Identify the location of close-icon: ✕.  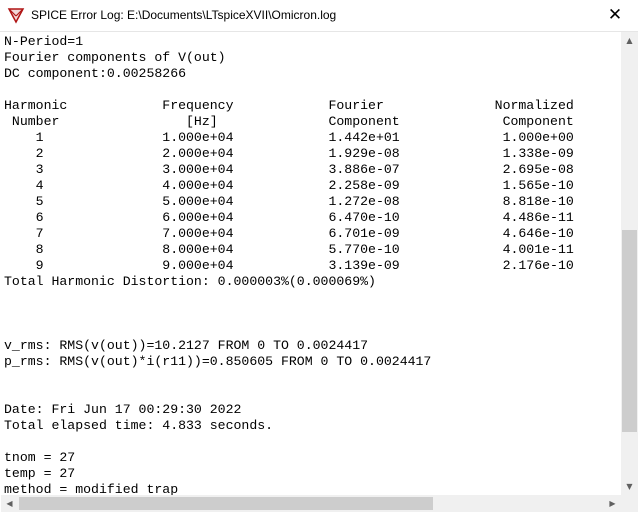
(615, 15).